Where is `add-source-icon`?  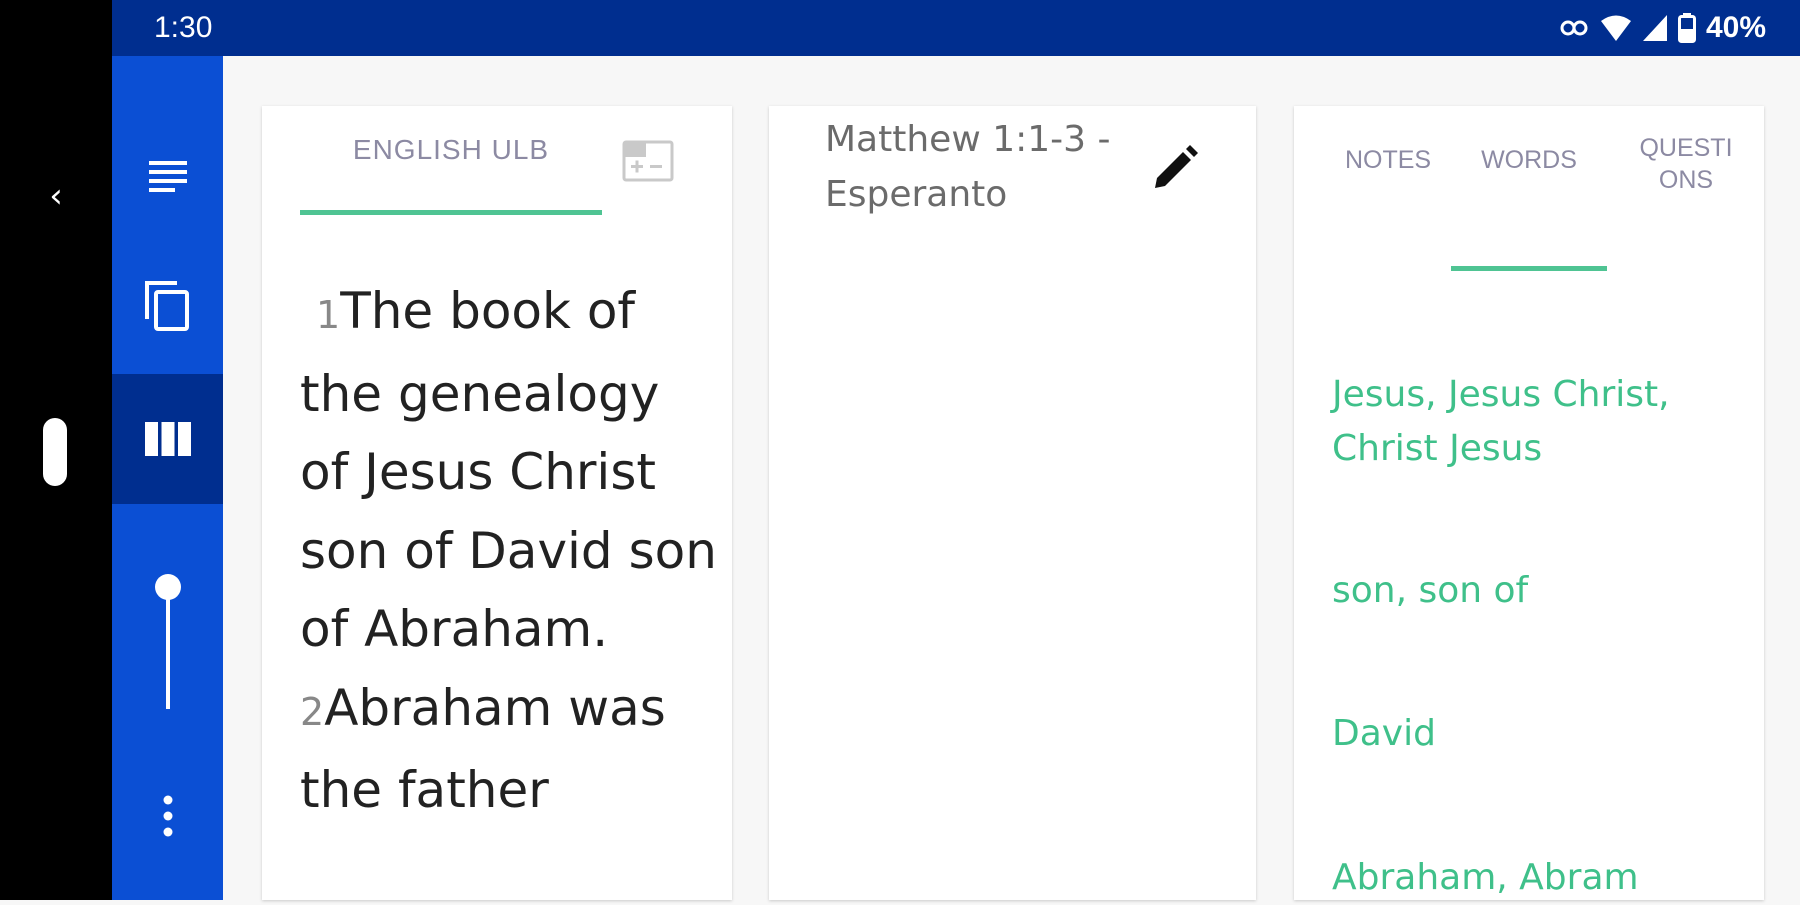
add-source-icon is located at coordinates (648, 161).